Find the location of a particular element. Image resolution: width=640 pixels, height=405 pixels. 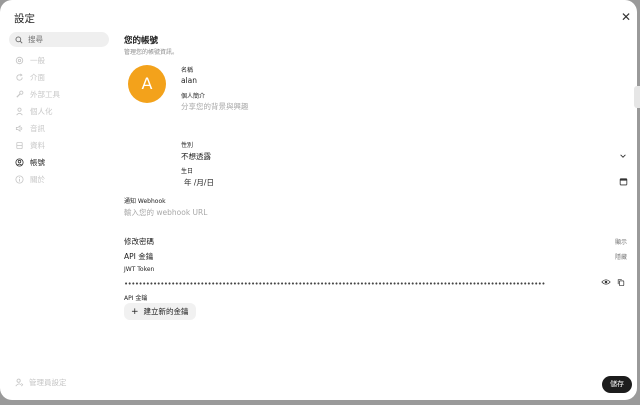

avatar: A is located at coordinates (147, 84).